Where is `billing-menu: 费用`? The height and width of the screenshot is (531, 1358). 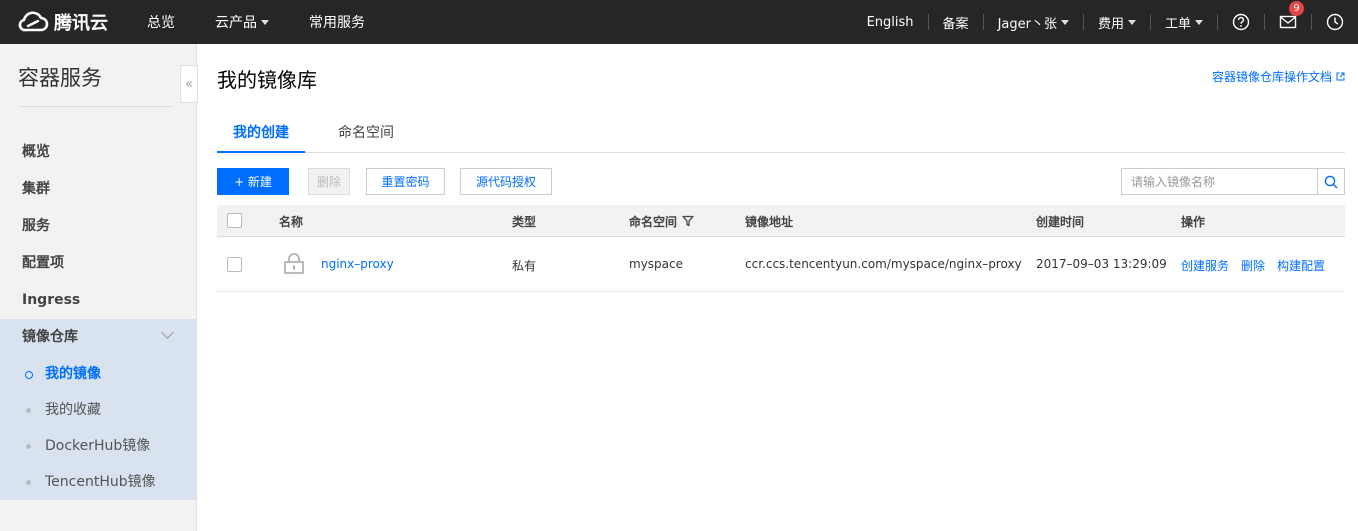
billing-menu: 费用 is located at coordinates (1117, 22).